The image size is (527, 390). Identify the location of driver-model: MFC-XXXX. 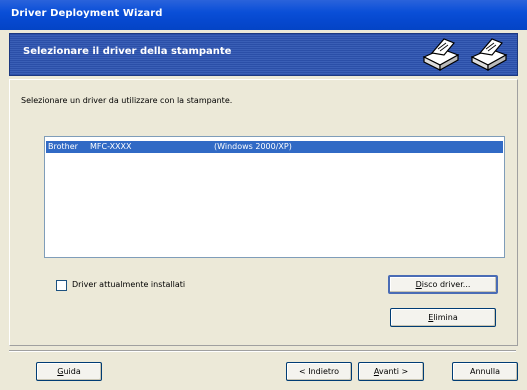
(111, 146).